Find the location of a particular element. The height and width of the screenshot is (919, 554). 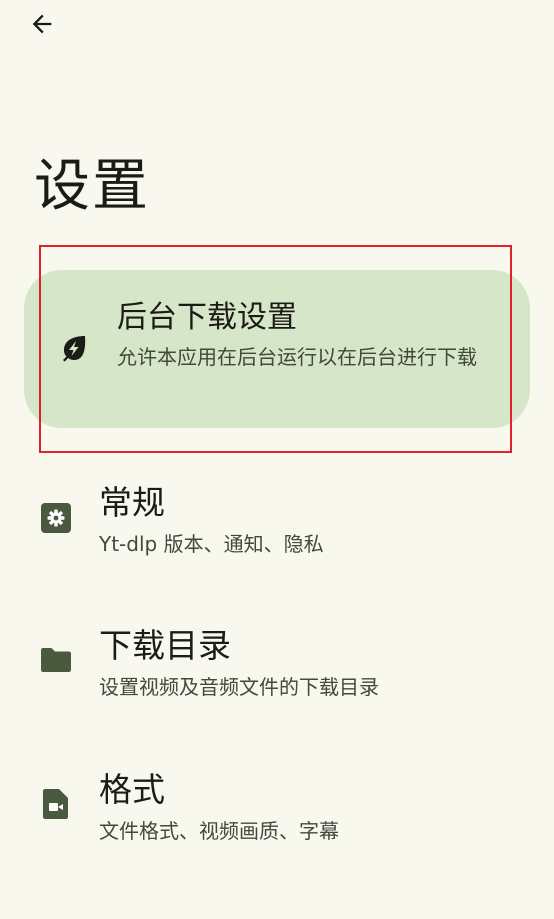

settings-item-subtitle: Yt-dlp 版本、通知、隐私 is located at coordinates (211, 544).